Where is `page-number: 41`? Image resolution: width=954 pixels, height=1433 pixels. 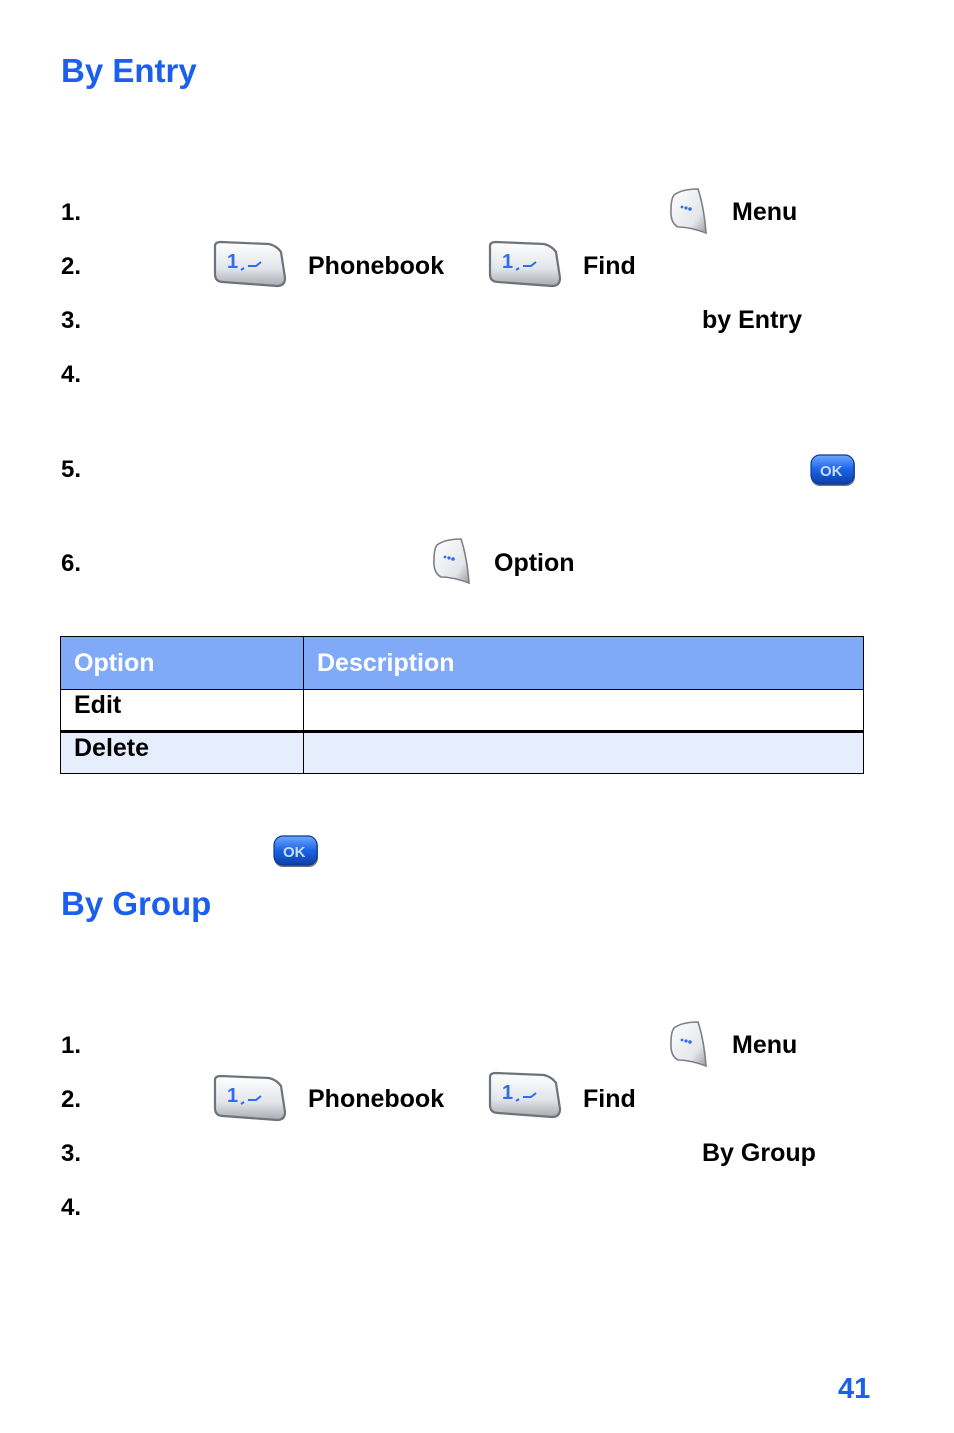 page-number: 41 is located at coordinates (854, 1389).